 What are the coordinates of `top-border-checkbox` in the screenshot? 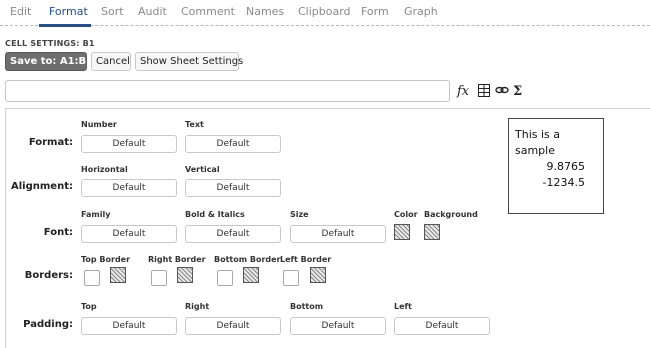 It's located at (92, 278).